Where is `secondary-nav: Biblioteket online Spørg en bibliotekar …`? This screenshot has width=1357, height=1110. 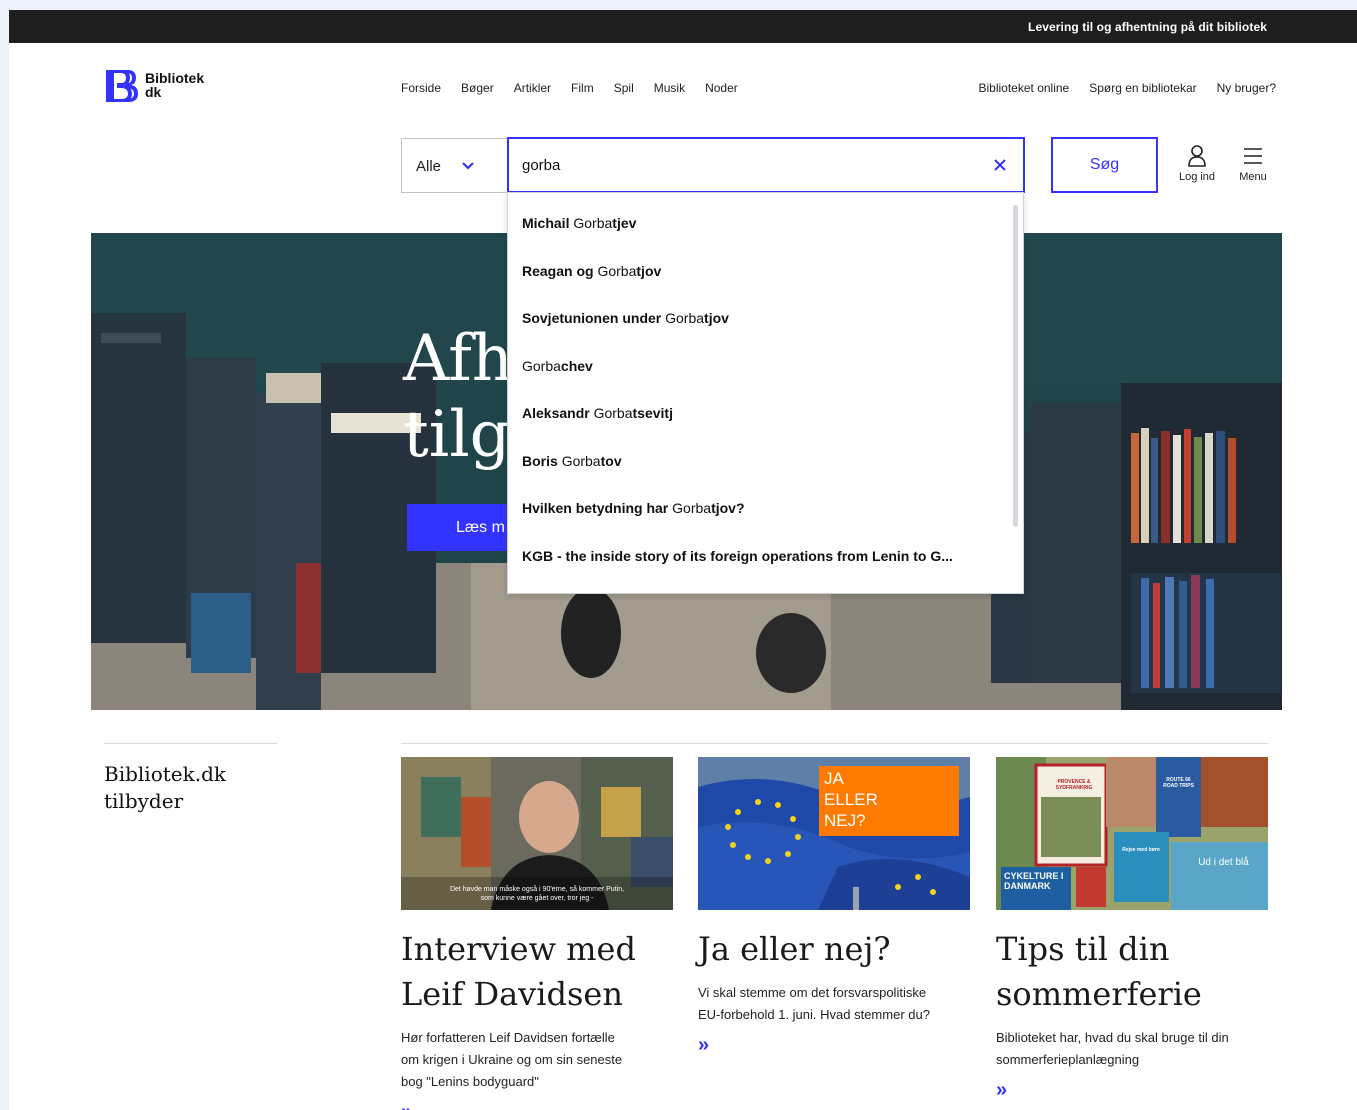 secondary-nav: Biblioteket online Spørg en bibliotekar … is located at coordinates (1118, 88).